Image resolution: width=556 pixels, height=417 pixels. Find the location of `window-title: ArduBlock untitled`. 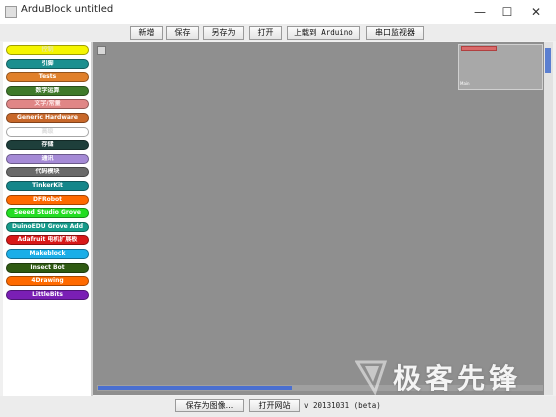

window-title: ArduBlock untitled is located at coordinates (67, 9).